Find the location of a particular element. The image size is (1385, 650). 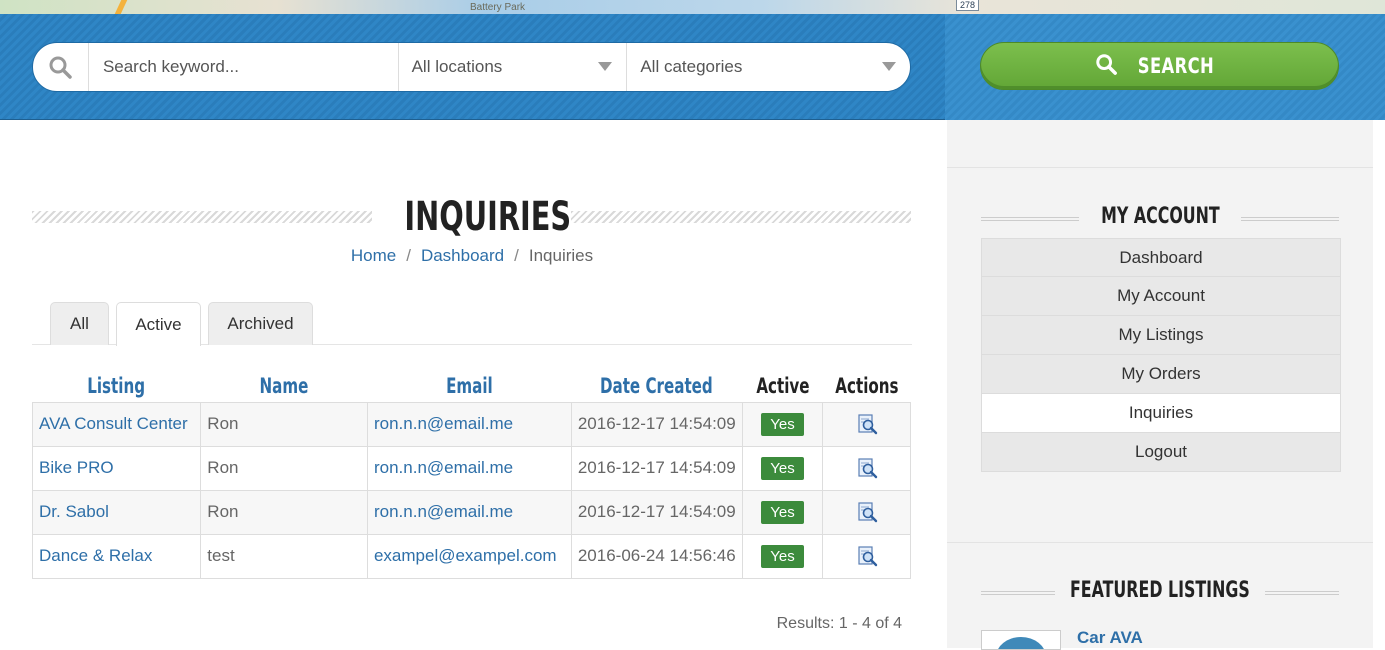

listing-link: Bike PRO is located at coordinates (116, 468).